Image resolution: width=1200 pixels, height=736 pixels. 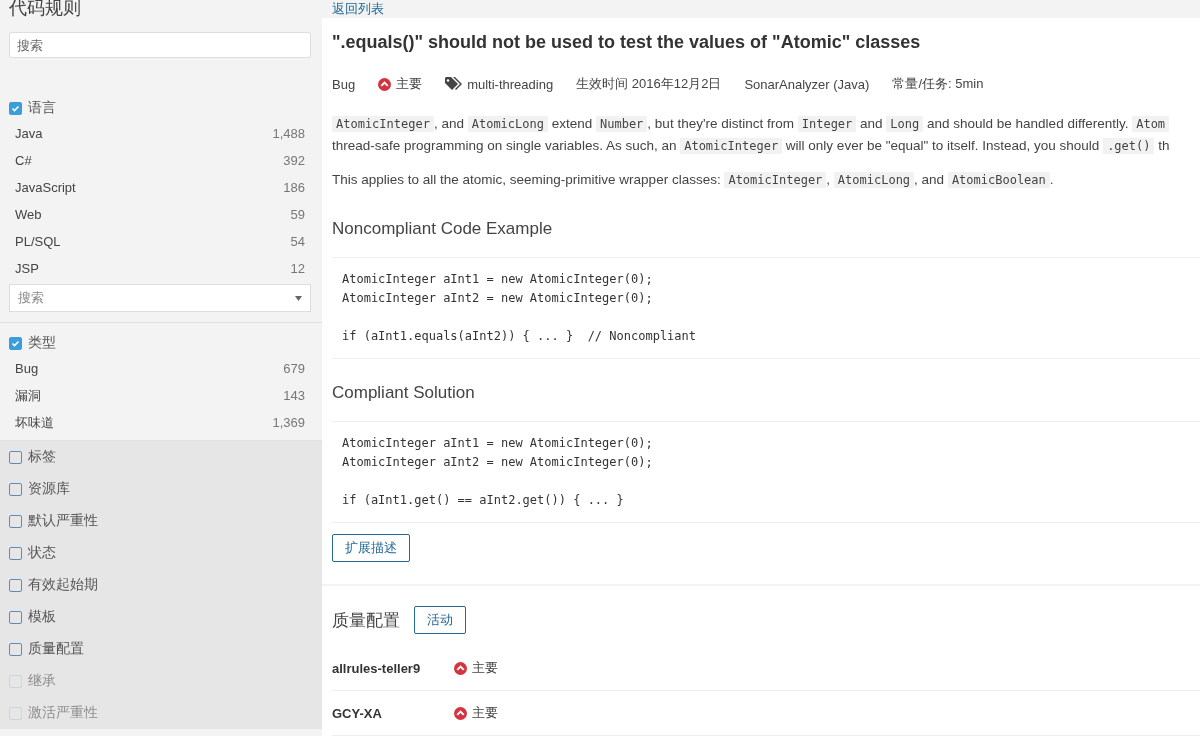 I want to click on meta-text: Bug, so click(x=344, y=84).